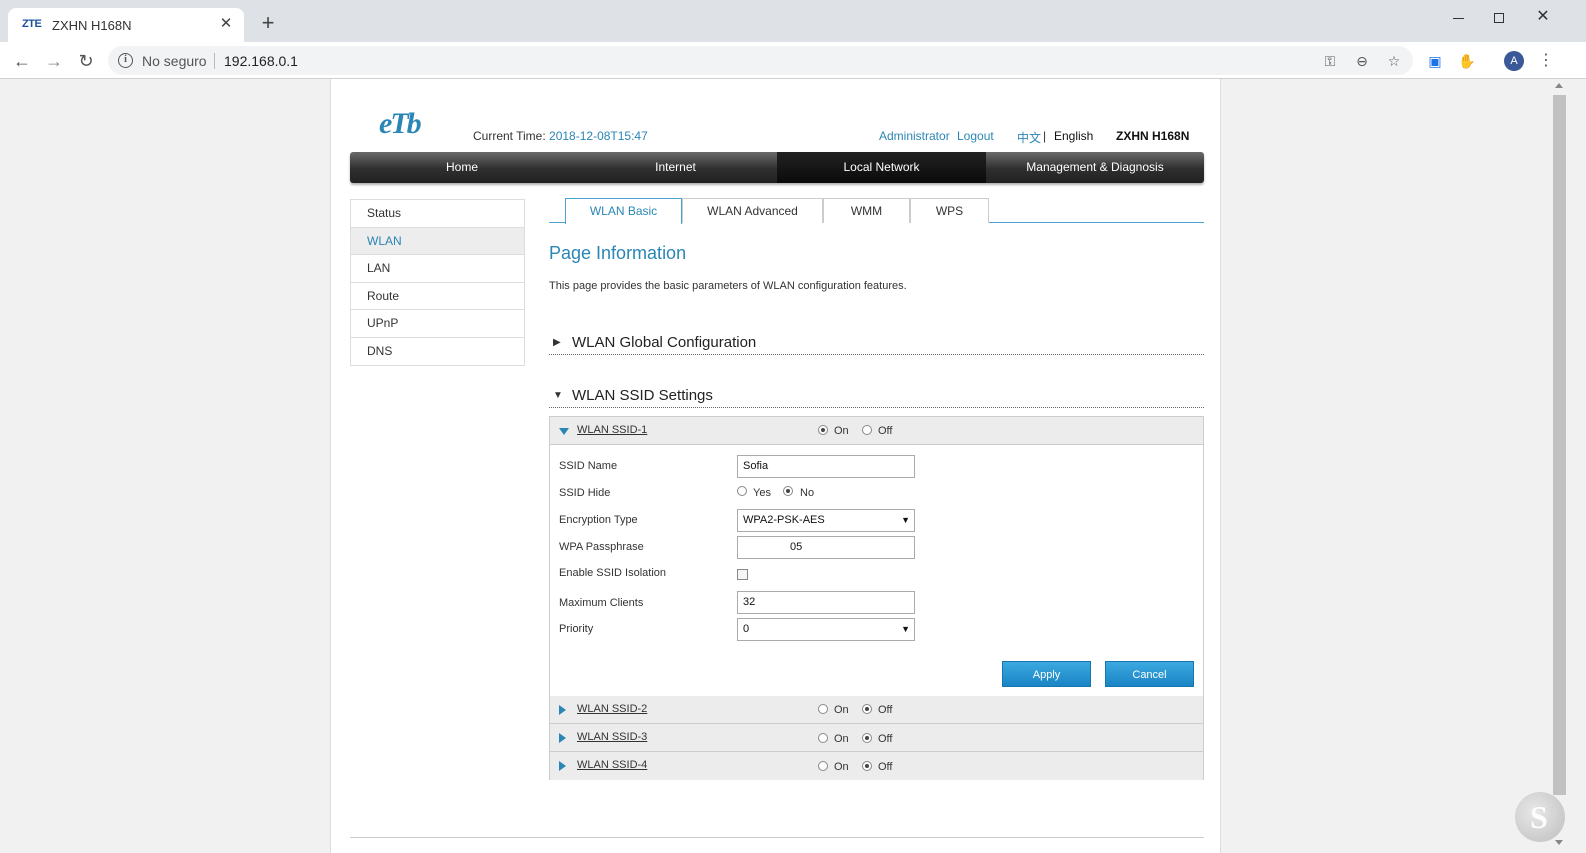 This screenshot has width=1586, height=853. Describe the element at coordinates (437, 296) in the screenshot. I see `sidebar-item-route: Route` at that location.